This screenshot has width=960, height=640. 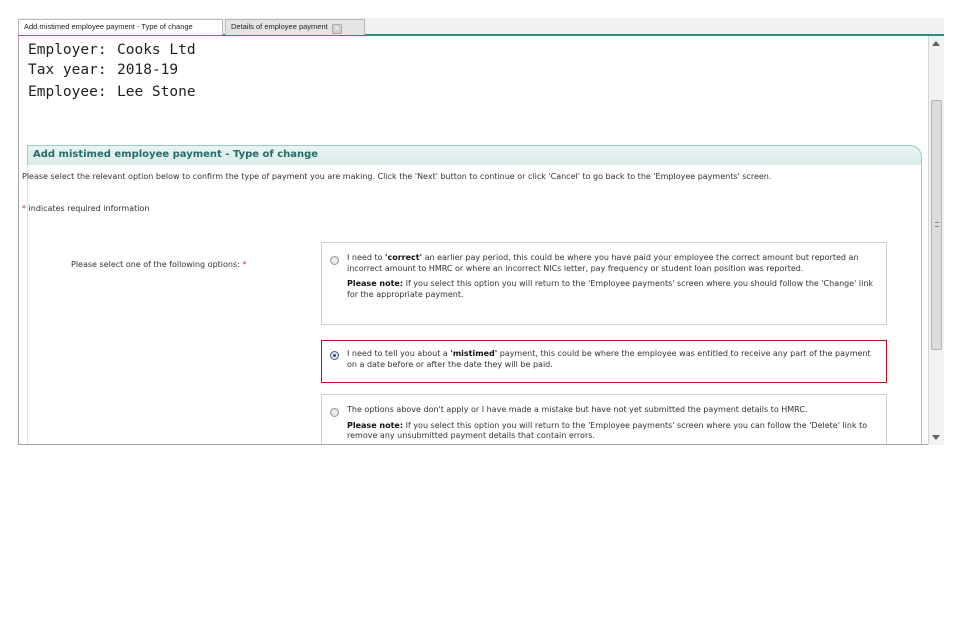 What do you see at coordinates (936, 43) in the screenshot?
I see `arrow-up-icon` at bounding box center [936, 43].